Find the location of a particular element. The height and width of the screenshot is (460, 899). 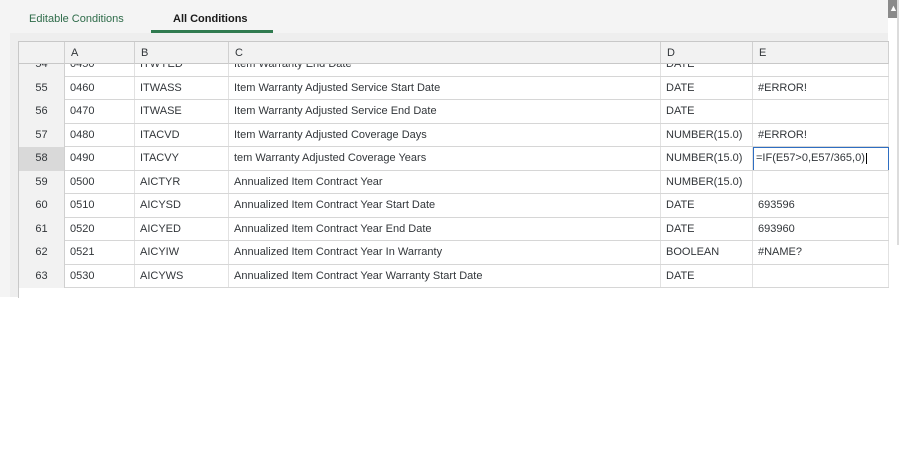

cell-b: AICYED is located at coordinates (182, 229).